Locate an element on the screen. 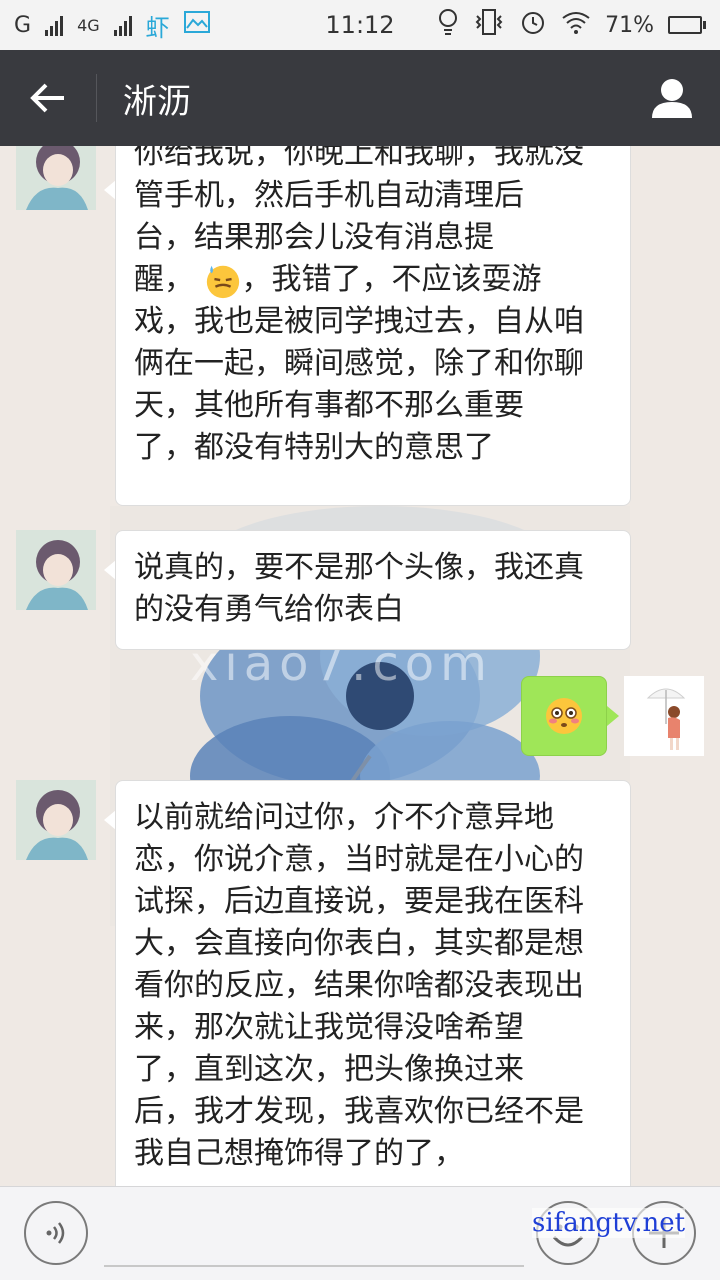 Image resolution: width=720 pixels, height=1280 pixels. bubble-tail is located at coordinates (613, 716).